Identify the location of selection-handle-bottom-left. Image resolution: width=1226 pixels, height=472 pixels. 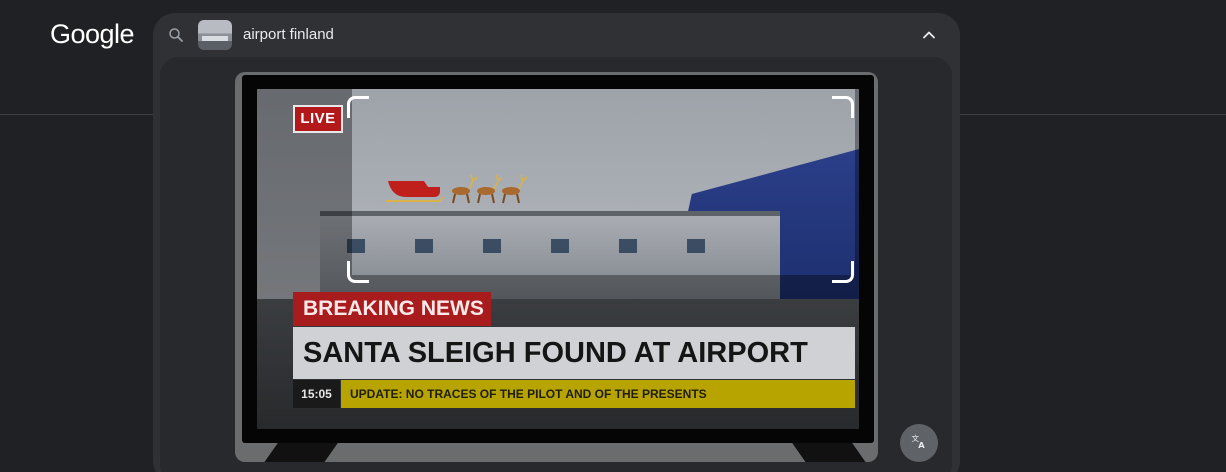
(358, 272).